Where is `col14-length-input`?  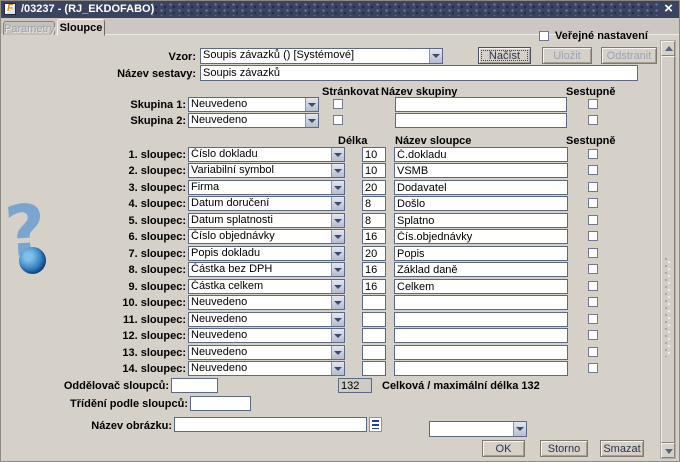 col14-length-input is located at coordinates (374, 368).